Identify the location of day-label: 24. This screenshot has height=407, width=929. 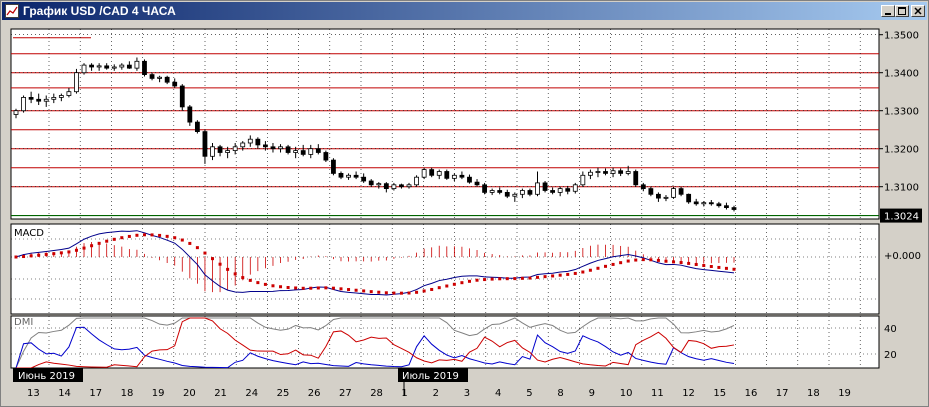
(251, 393).